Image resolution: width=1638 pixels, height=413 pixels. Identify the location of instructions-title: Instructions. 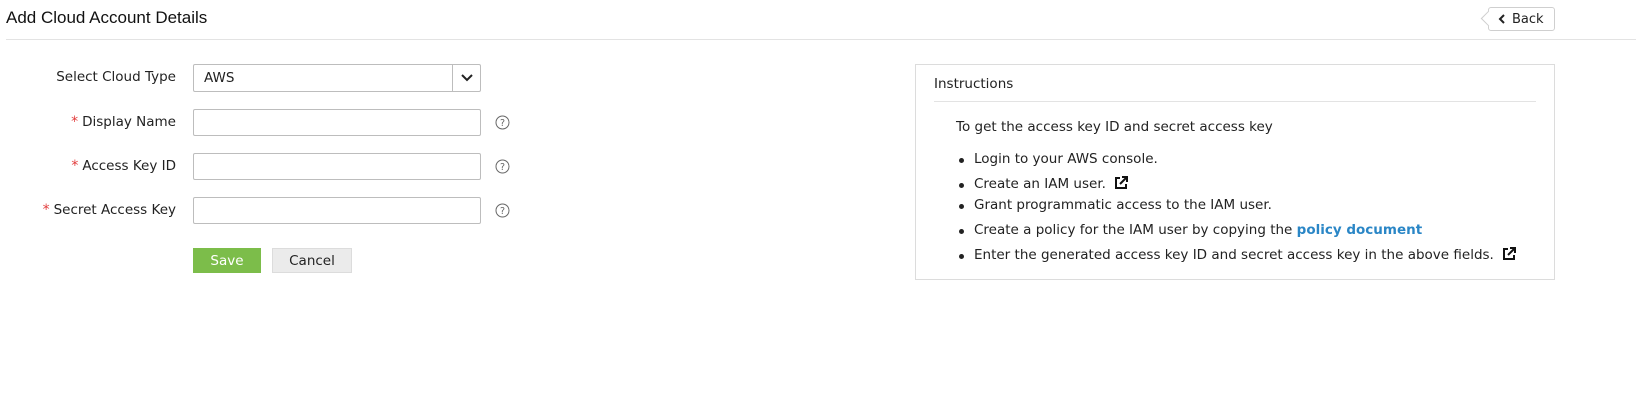
(974, 84).